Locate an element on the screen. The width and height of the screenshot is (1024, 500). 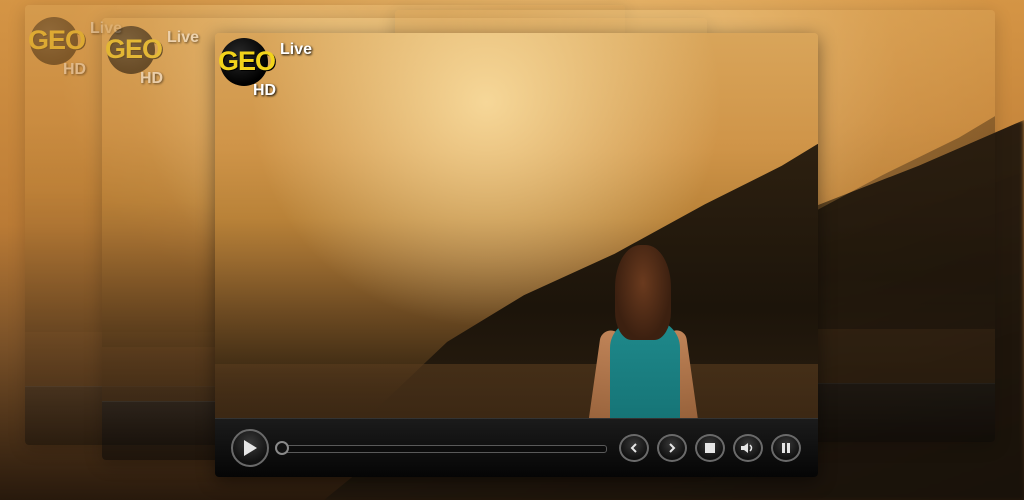
pause-icon is located at coordinates (786, 448).